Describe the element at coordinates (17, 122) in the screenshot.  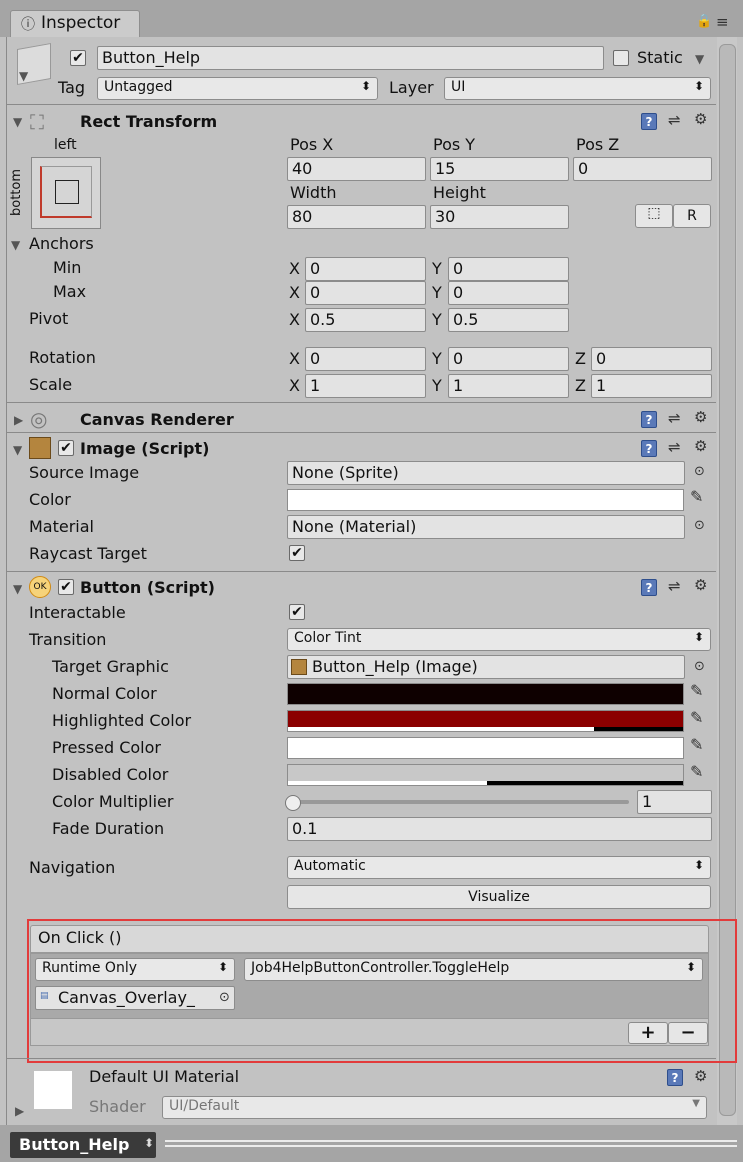
I see `rect-transform-foldout-icon: ▼` at that location.